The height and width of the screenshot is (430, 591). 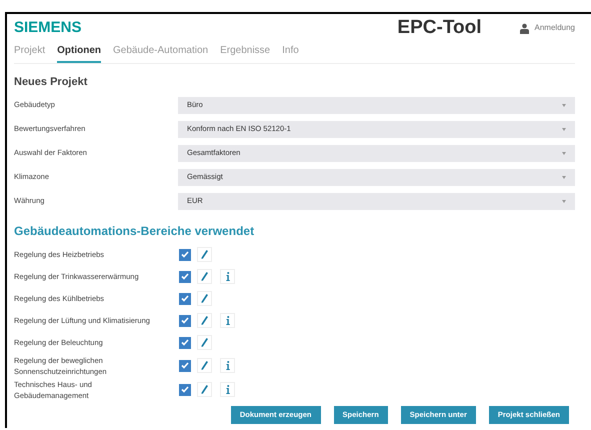 What do you see at coordinates (245, 53) in the screenshot?
I see `tab: Ergebnisse` at bounding box center [245, 53].